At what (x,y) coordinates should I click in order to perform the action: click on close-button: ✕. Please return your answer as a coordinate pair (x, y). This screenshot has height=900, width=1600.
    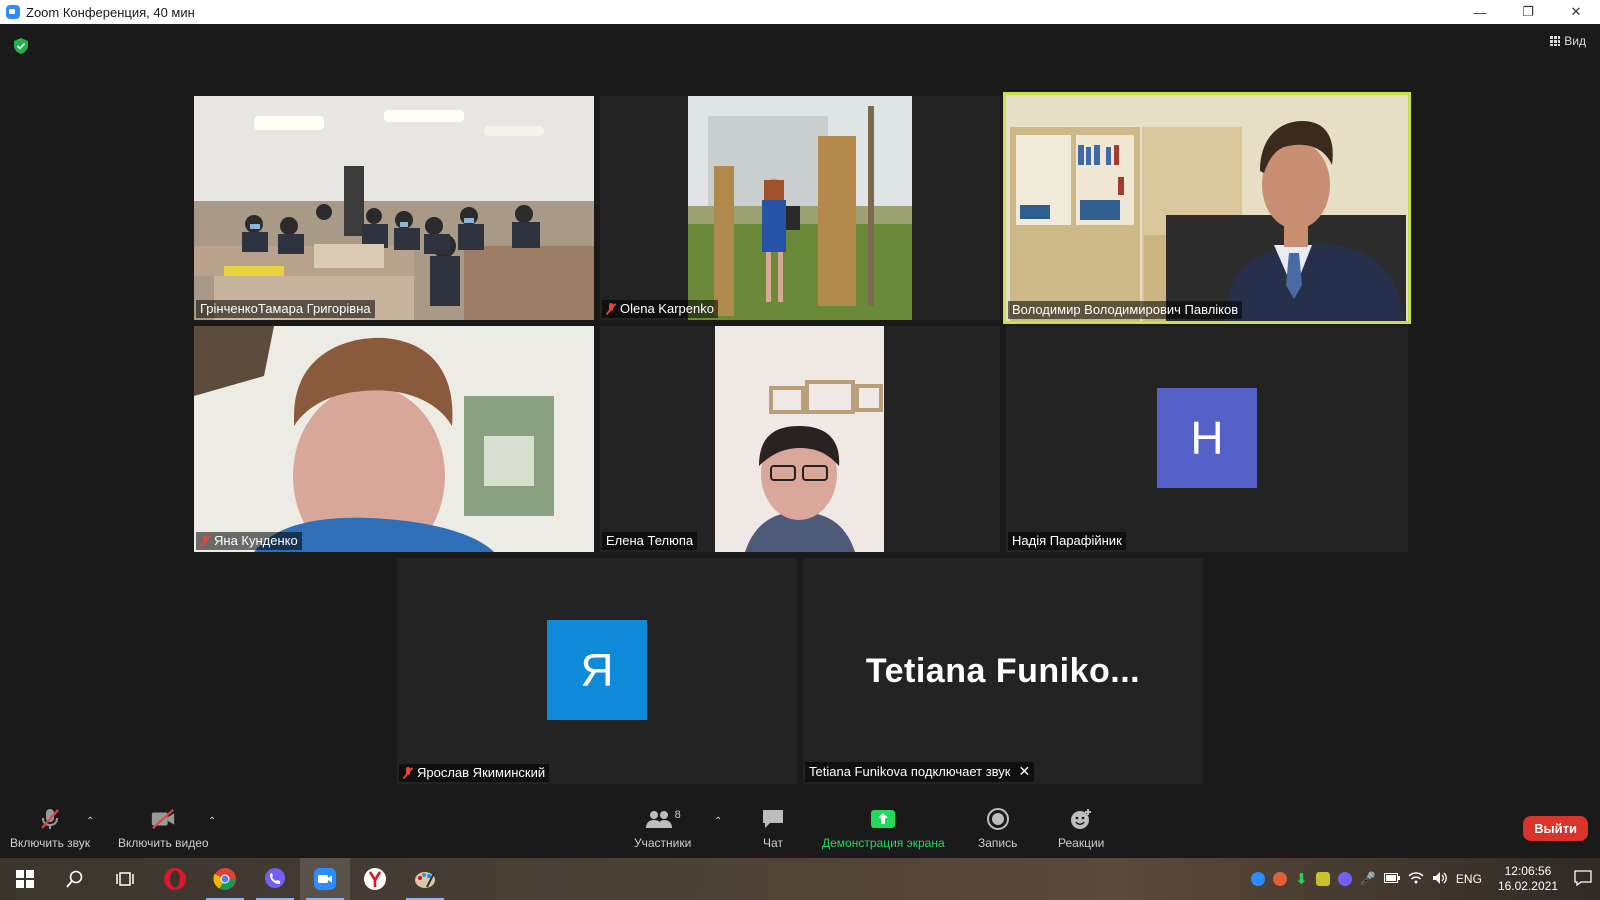
    Looking at the image, I should click on (1576, 12).